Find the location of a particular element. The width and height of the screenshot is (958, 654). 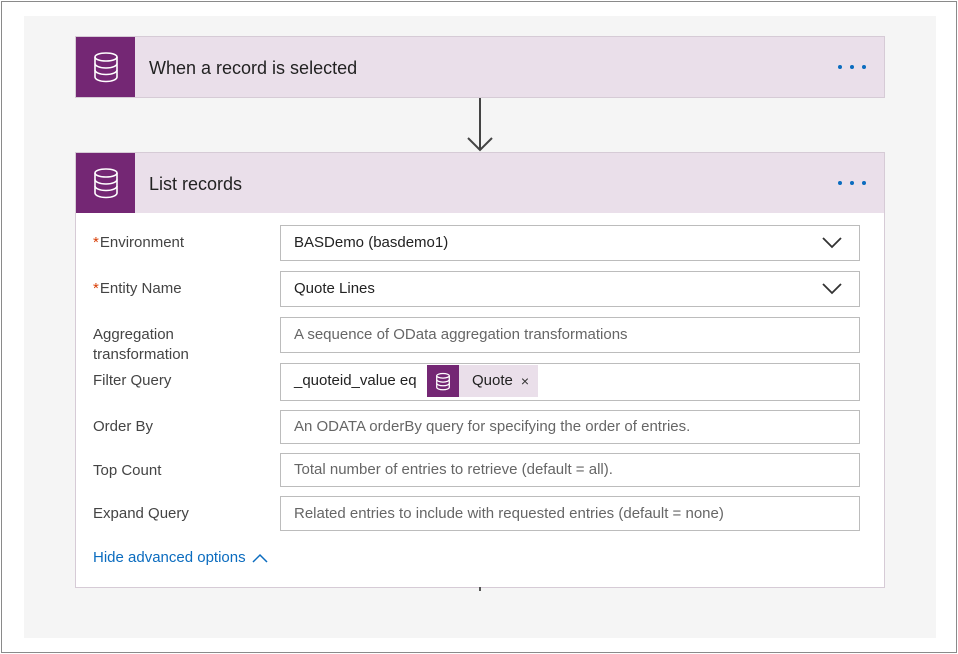

trigger-title: When a record is selected is located at coordinates (253, 68).